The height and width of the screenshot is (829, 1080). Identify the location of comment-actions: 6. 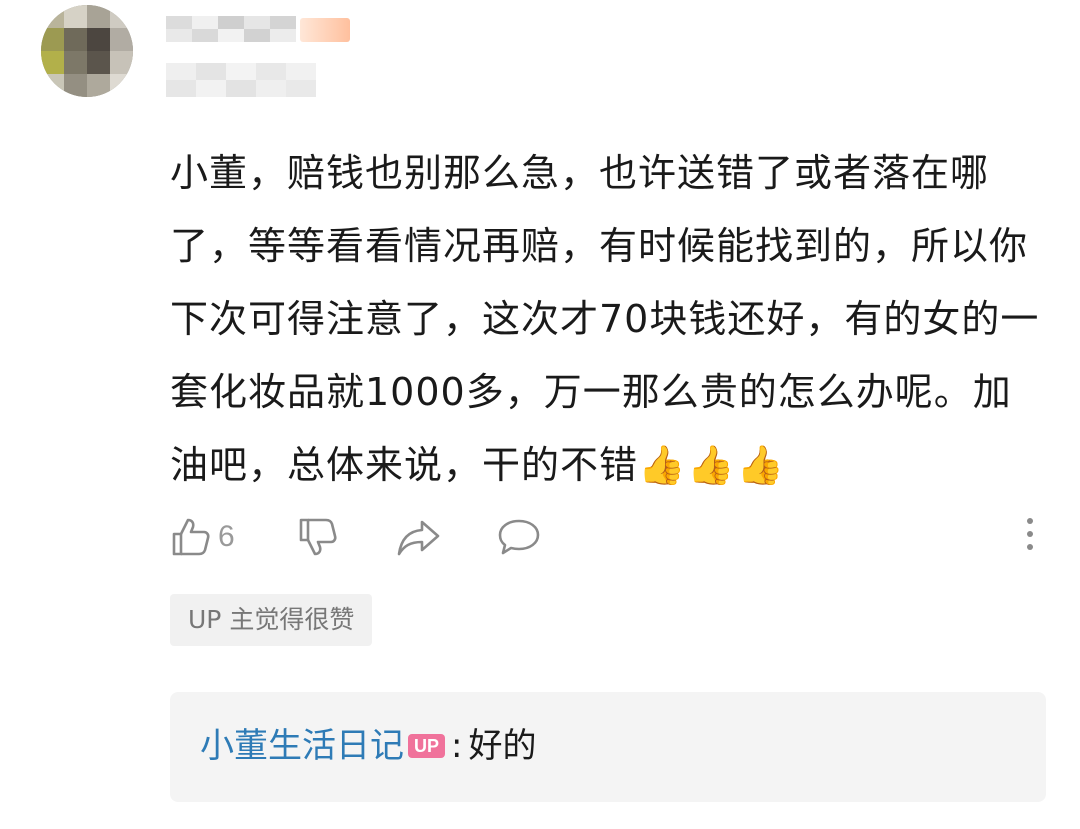
(610, 537).